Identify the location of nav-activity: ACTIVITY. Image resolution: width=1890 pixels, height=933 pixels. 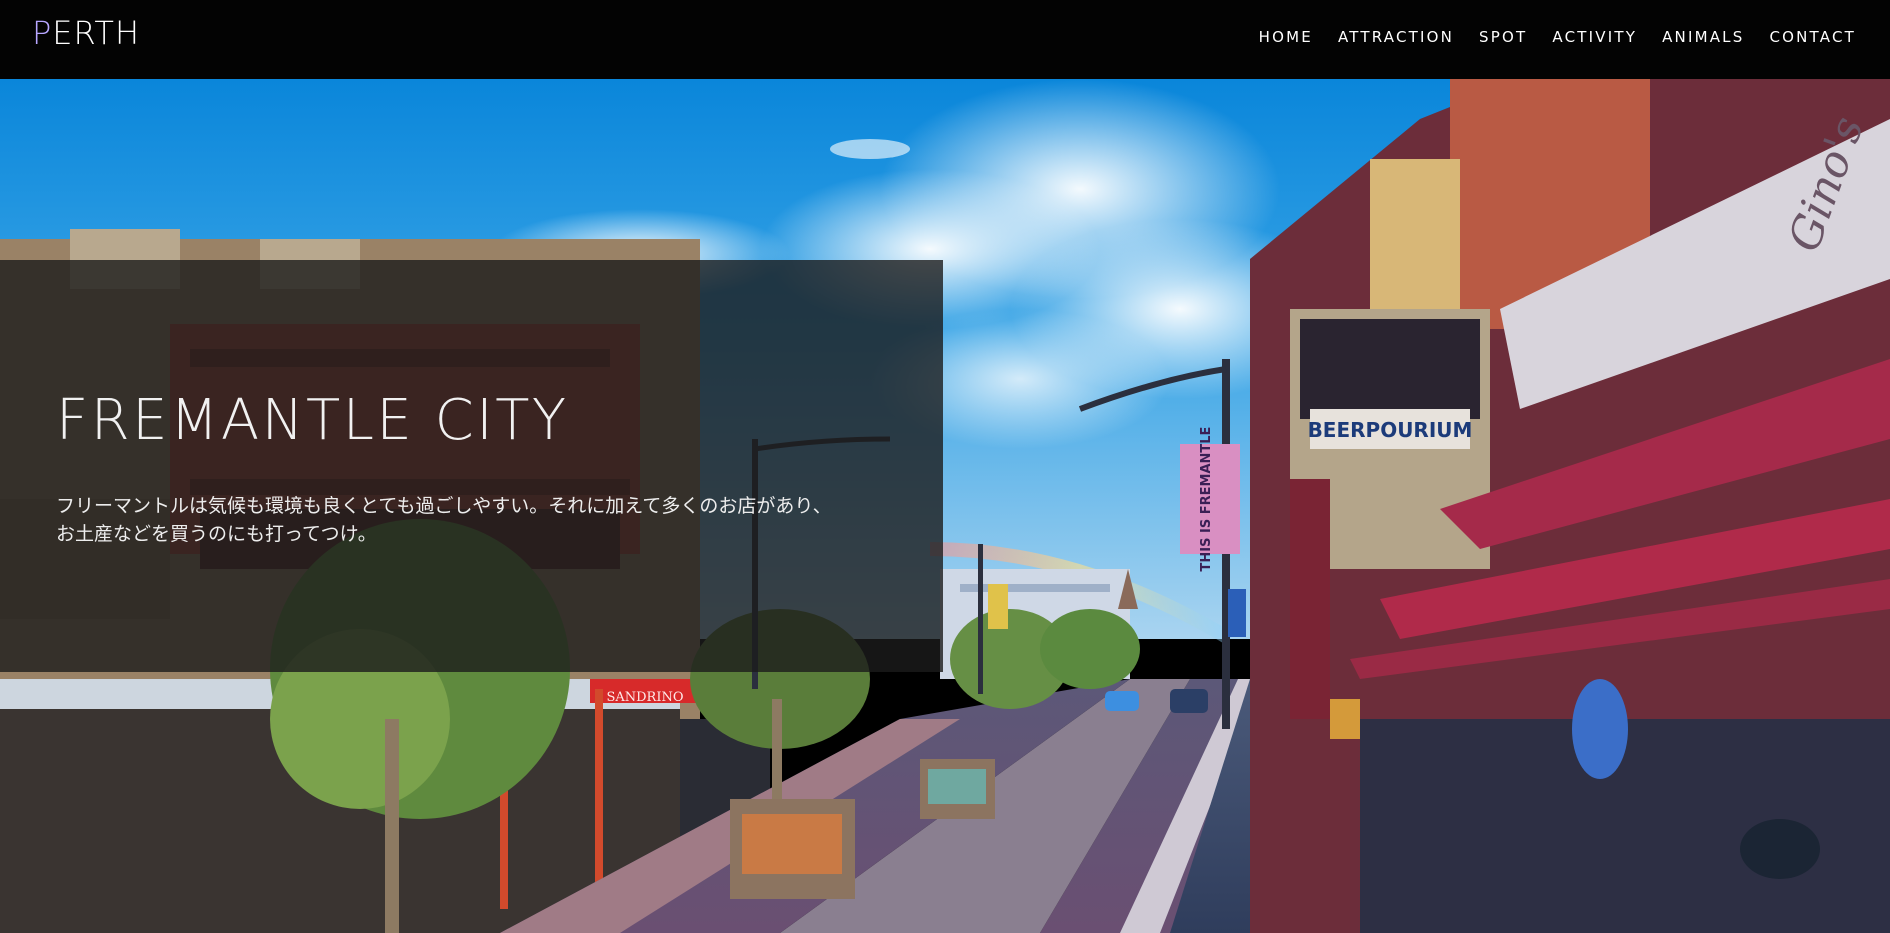
(1594, 37).